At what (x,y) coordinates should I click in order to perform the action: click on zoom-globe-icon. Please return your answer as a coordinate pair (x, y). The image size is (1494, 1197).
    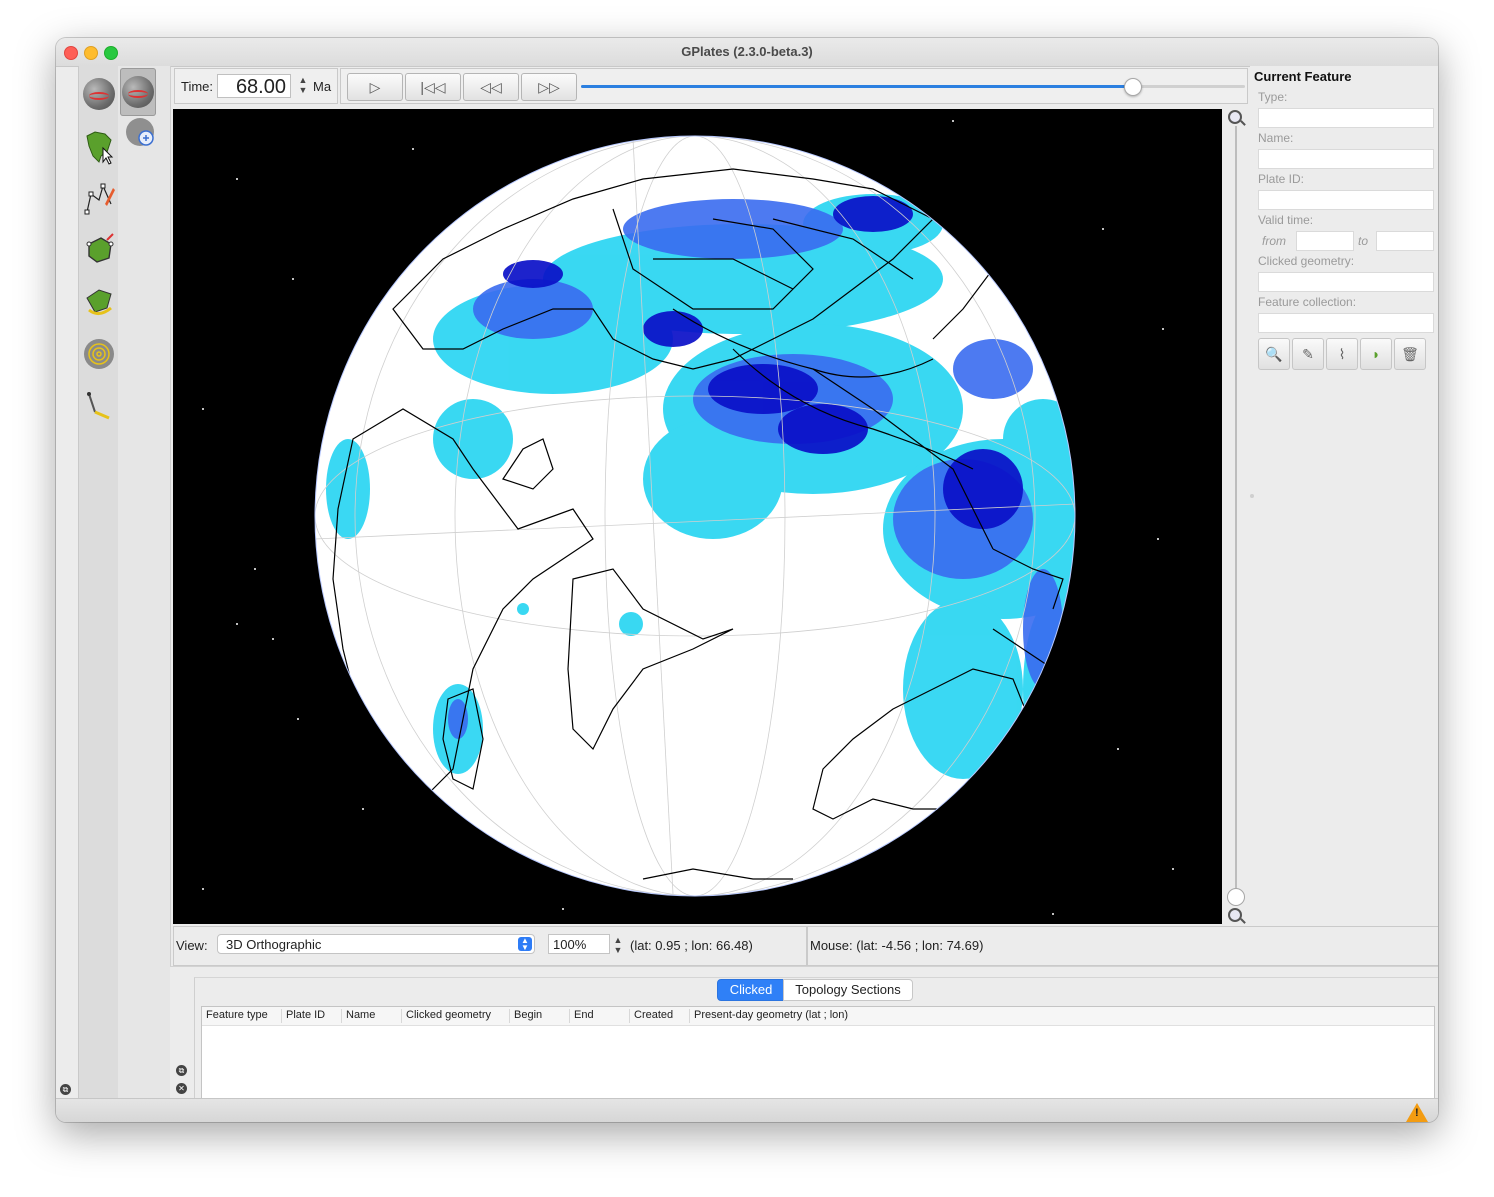
    Looking at the image, I should click on (140, 132).